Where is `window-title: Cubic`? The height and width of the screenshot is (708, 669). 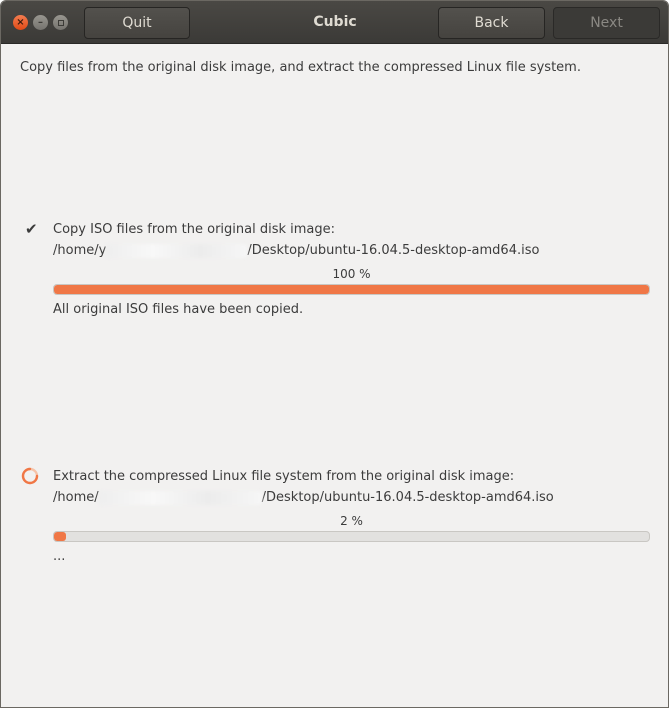
window-title: Cubic is located at coordinates (335, 22).